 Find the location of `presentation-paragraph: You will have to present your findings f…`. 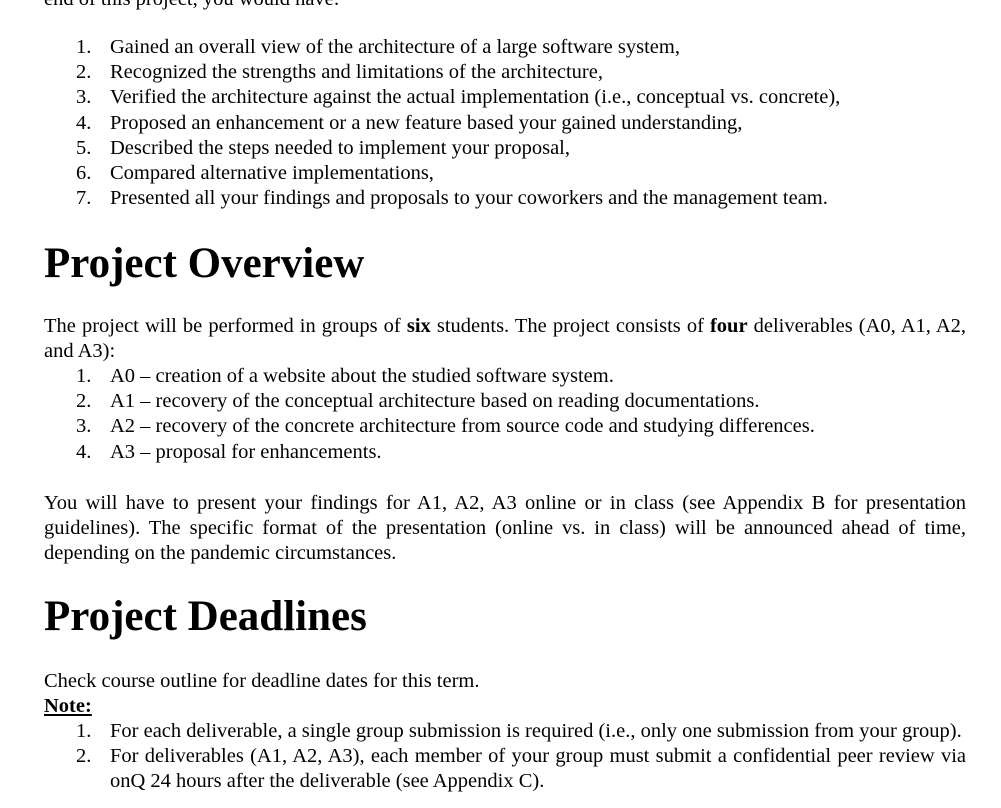

presentation-paragraph: You will have to present your findings f… is located at coordinates (505, 528).